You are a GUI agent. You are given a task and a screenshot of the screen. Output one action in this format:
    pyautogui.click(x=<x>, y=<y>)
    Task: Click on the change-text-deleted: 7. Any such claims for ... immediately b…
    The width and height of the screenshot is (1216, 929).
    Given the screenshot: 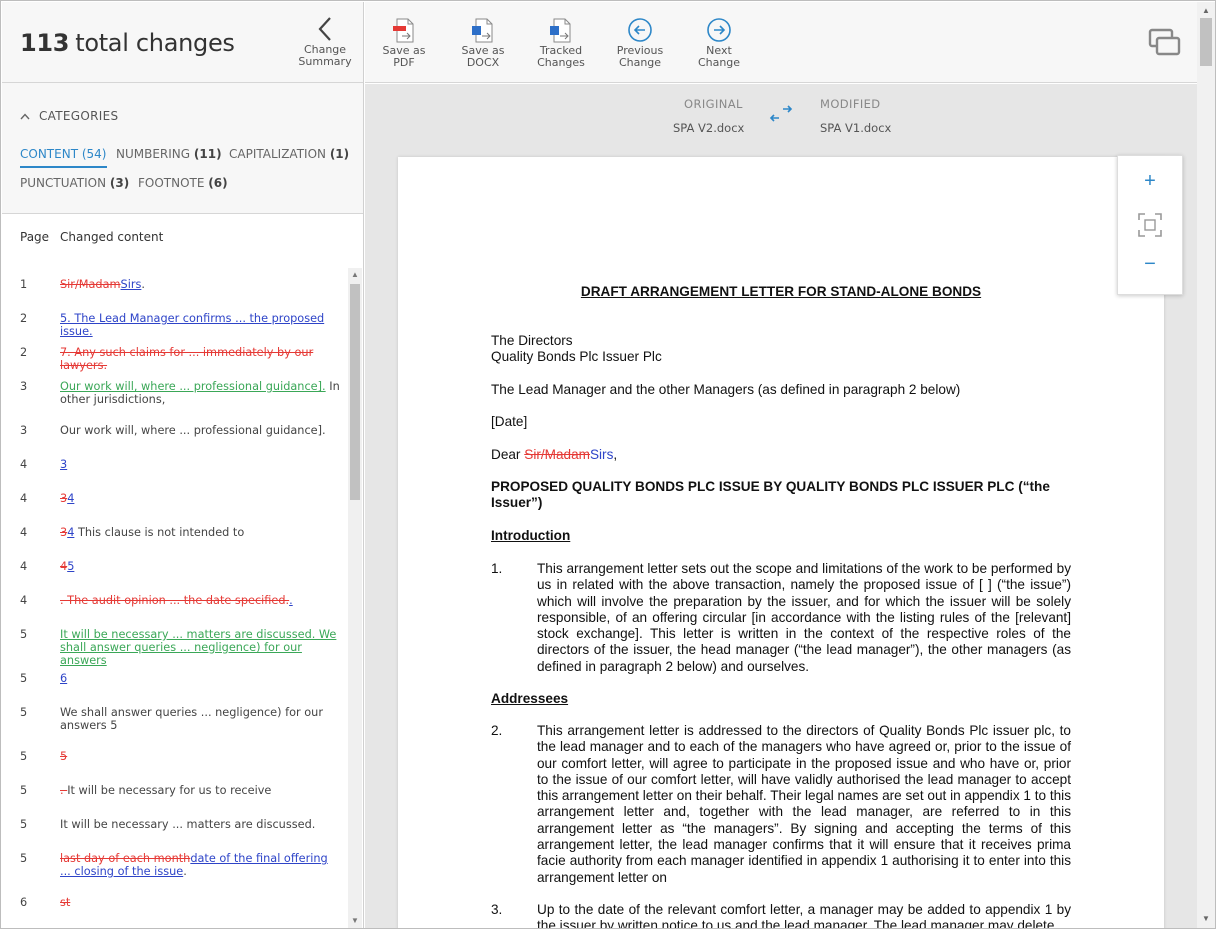 What is the action you would take?
    pyautogui.click(x=187, y=359)
    